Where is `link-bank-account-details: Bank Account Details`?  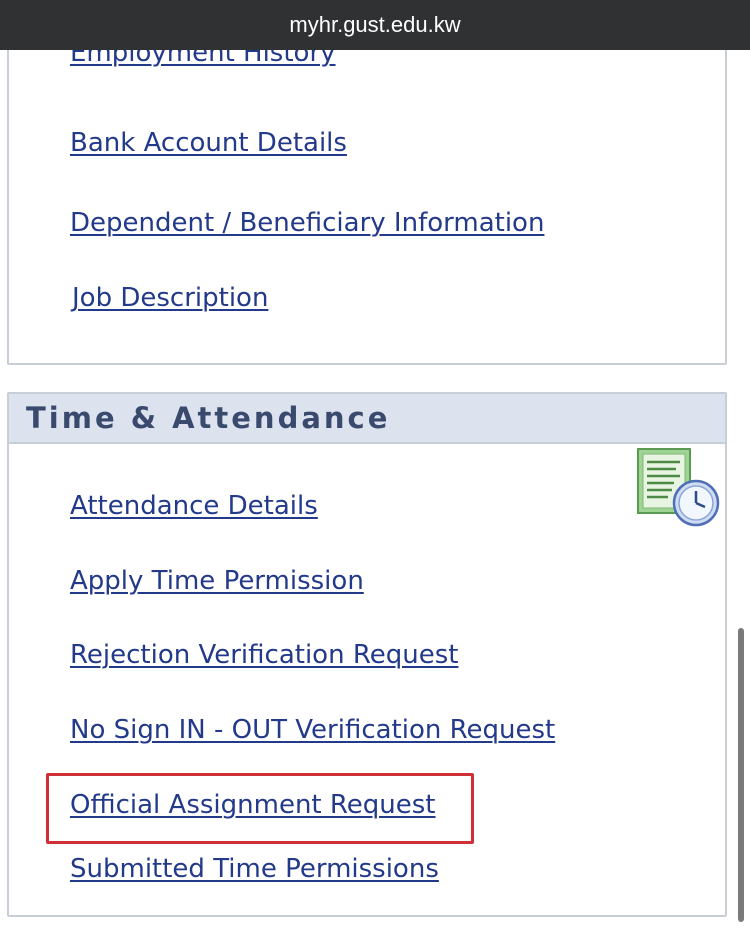 link-bank-account-details: Bank Account Details is located at coordinates (208, 143).